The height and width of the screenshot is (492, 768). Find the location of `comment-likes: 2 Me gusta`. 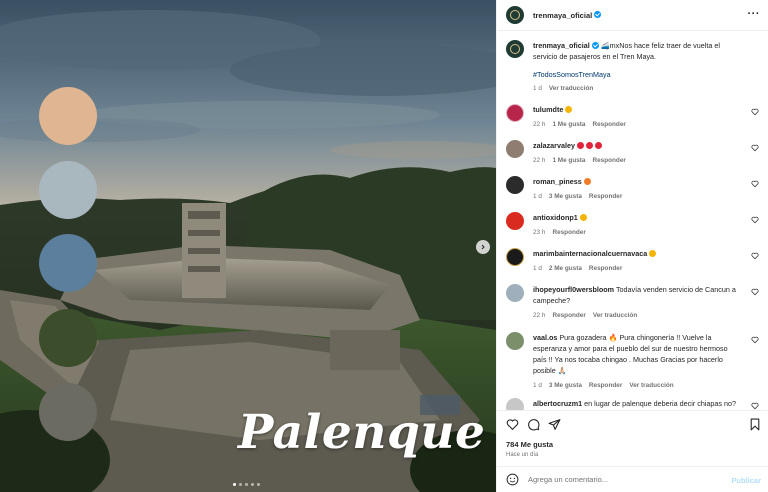

comment-likes: 2 Me gusta is located at coordinates (565, 268).